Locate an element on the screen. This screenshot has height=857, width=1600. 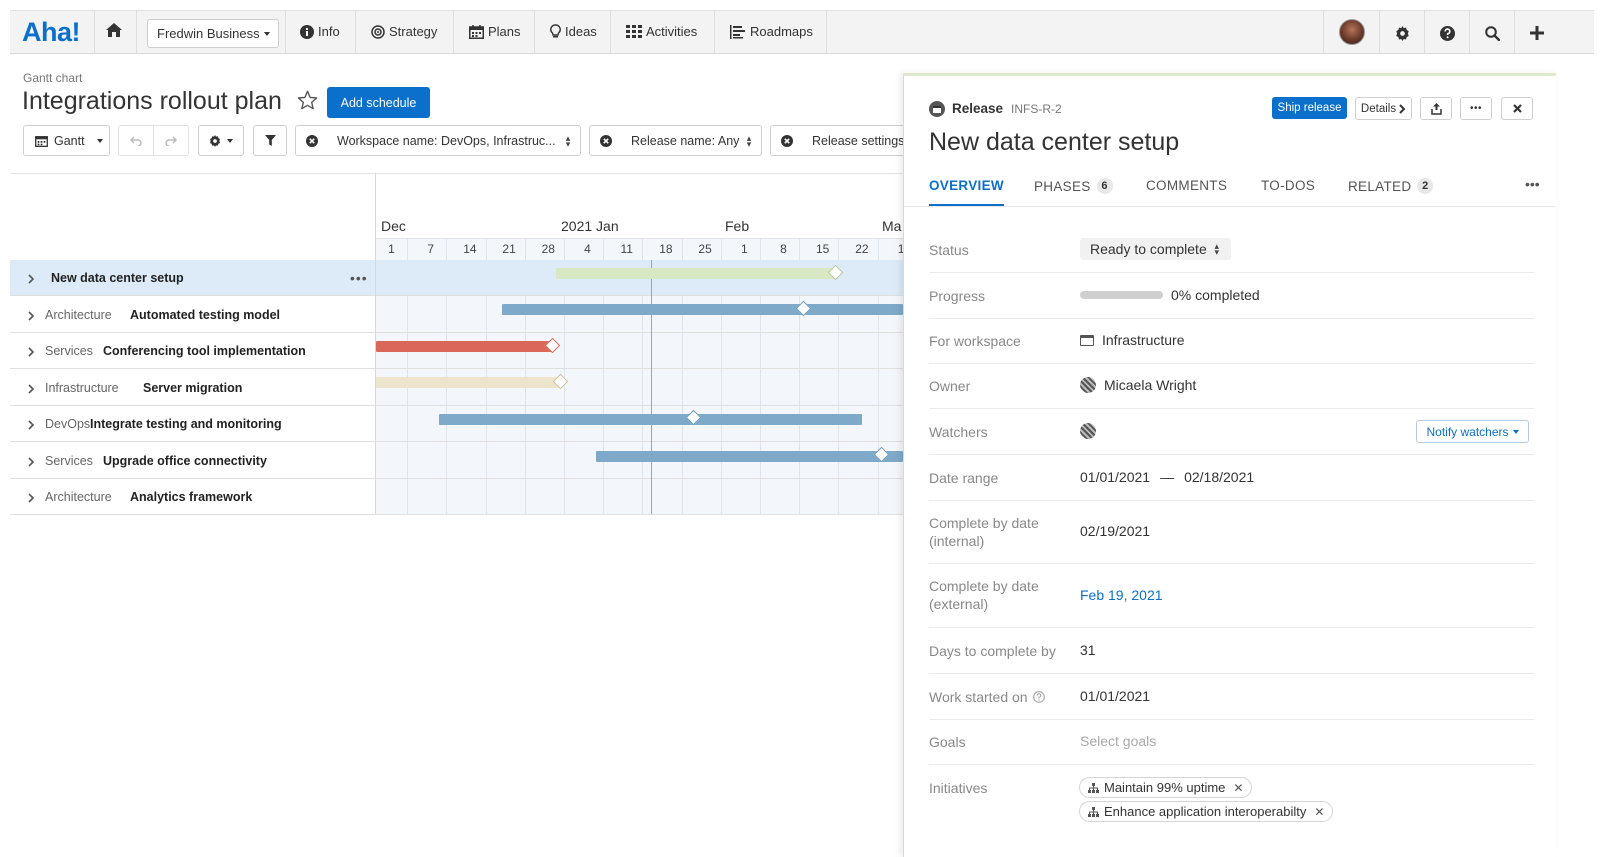
initiative-chip: Maintain 99% uptime ✕ is located at coordinates (1166, 787).